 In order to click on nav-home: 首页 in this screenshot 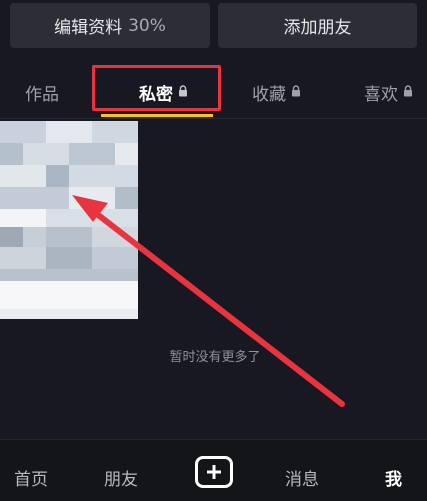, I will do `click(31, 477)`.